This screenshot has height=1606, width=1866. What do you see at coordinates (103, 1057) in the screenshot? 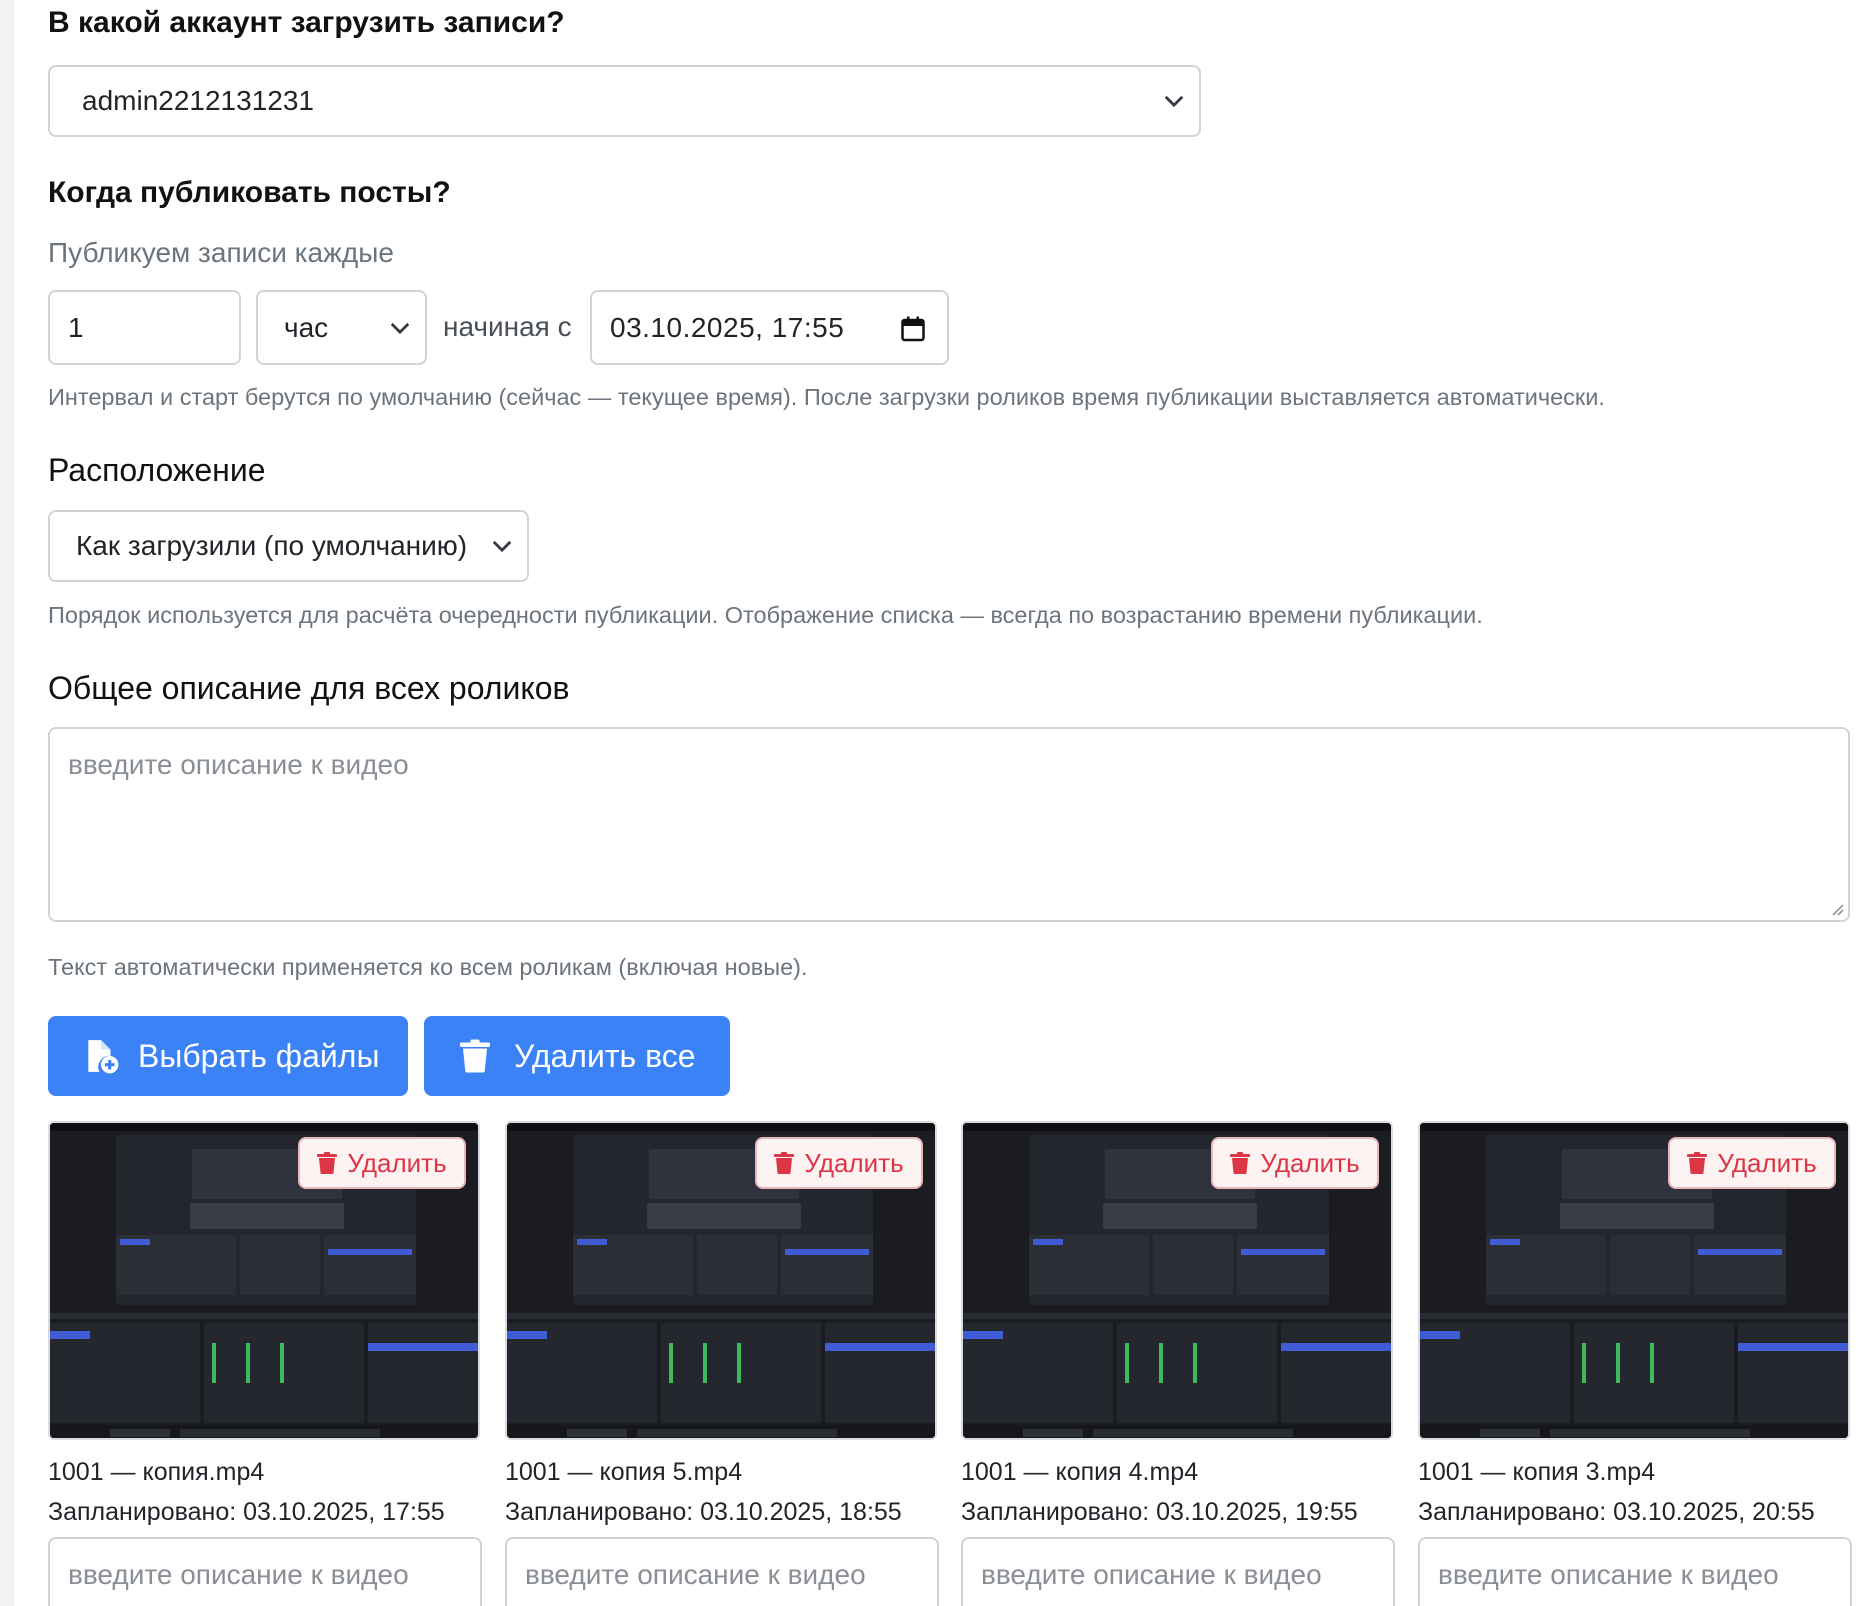
I see `file-plus-icon` at bounding box center [103, 1057].